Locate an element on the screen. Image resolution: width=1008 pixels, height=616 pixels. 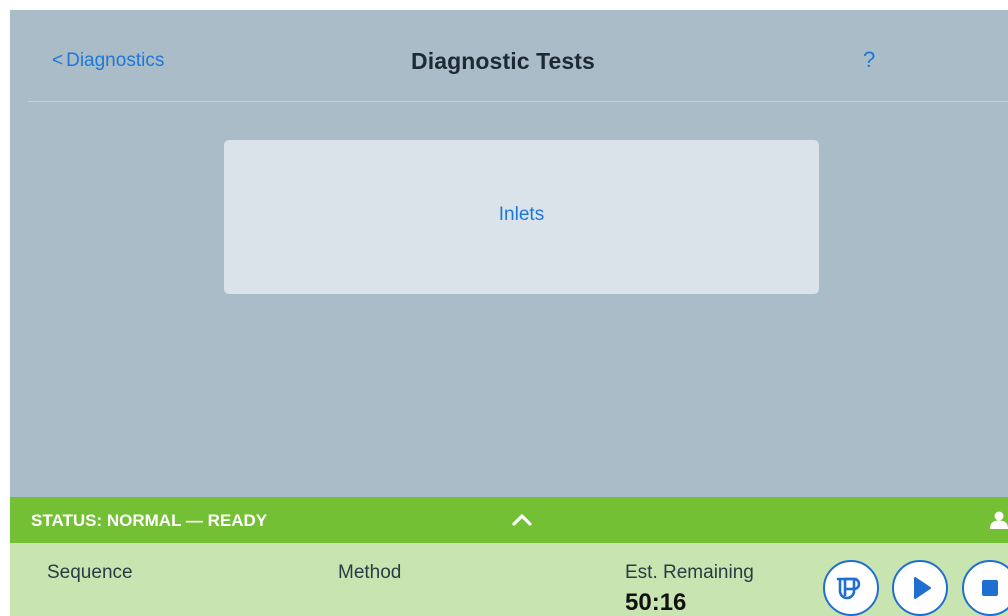
inlets-tile-label: Inlets is located at coordinates (521, 214).